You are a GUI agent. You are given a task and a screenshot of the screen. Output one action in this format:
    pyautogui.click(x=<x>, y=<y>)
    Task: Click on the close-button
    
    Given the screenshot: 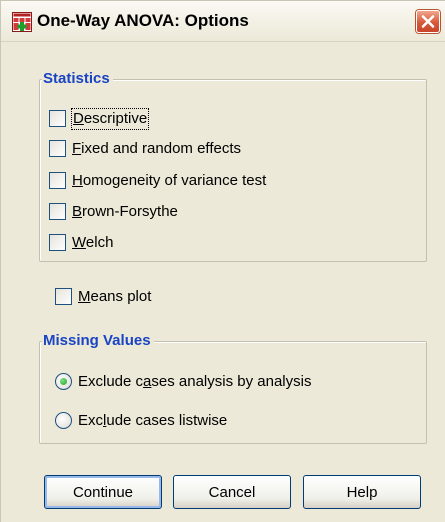 What is the action you would take?
    pyautogui.click(x=428, y=21)
    